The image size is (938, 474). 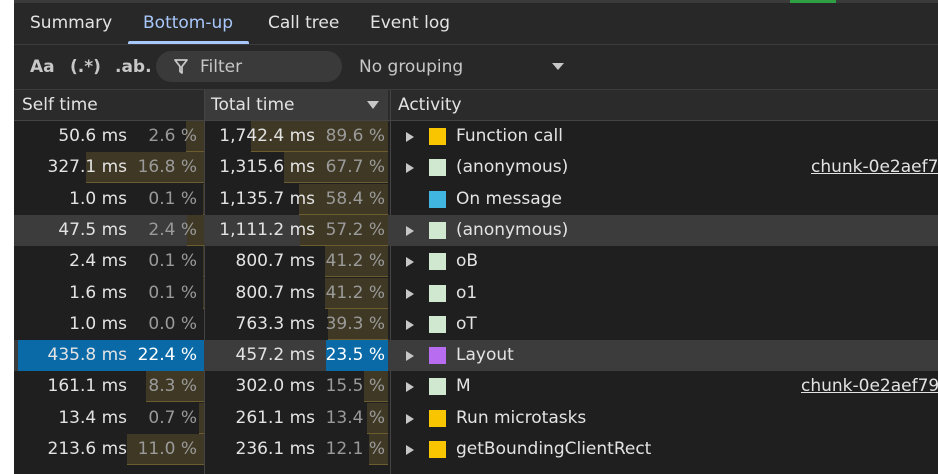 What do you see at coordinates (430, 105) in the screenshot?
I see `activity-column-header: Activity` at bounding box center [430, 105].